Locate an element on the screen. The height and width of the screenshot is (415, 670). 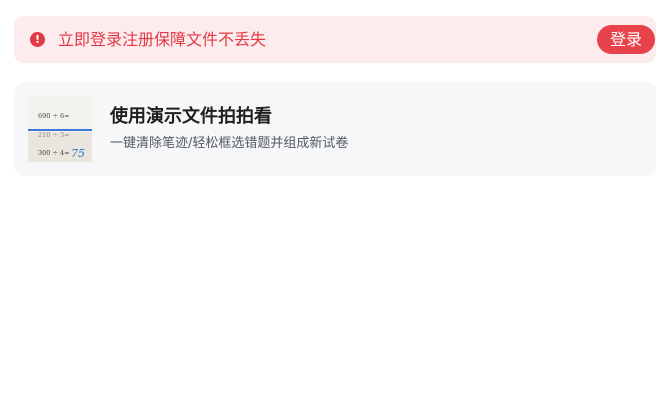
worksheet-line-3: 300 ÷ 4= is located at coordinates (54, 153).